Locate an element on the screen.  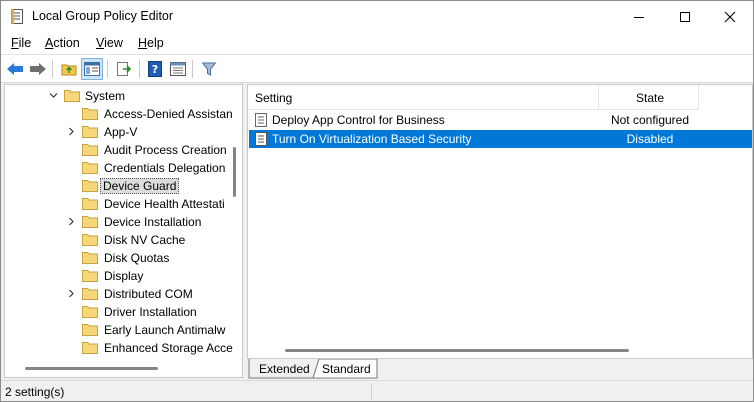
tree-item-label: Enhanced Storage Acce is located at coordinates (168, 348).